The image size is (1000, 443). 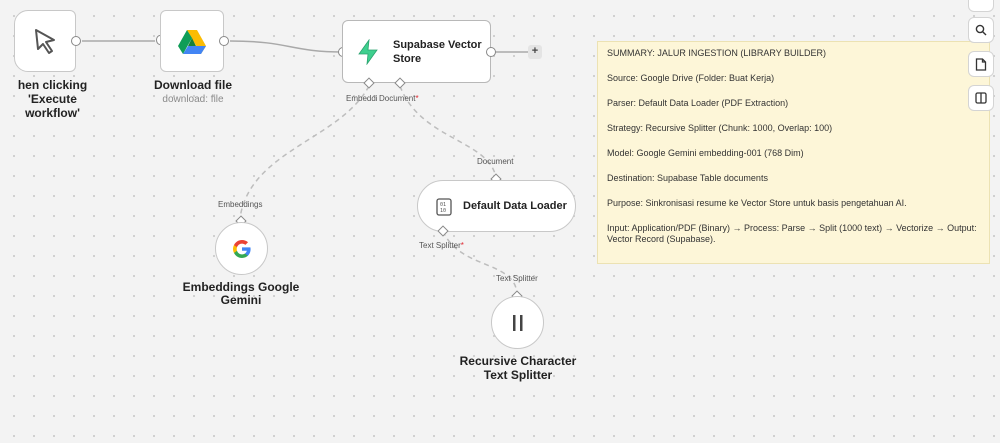 I want to click on document-label-text: Document, so click(x=397, y=98).